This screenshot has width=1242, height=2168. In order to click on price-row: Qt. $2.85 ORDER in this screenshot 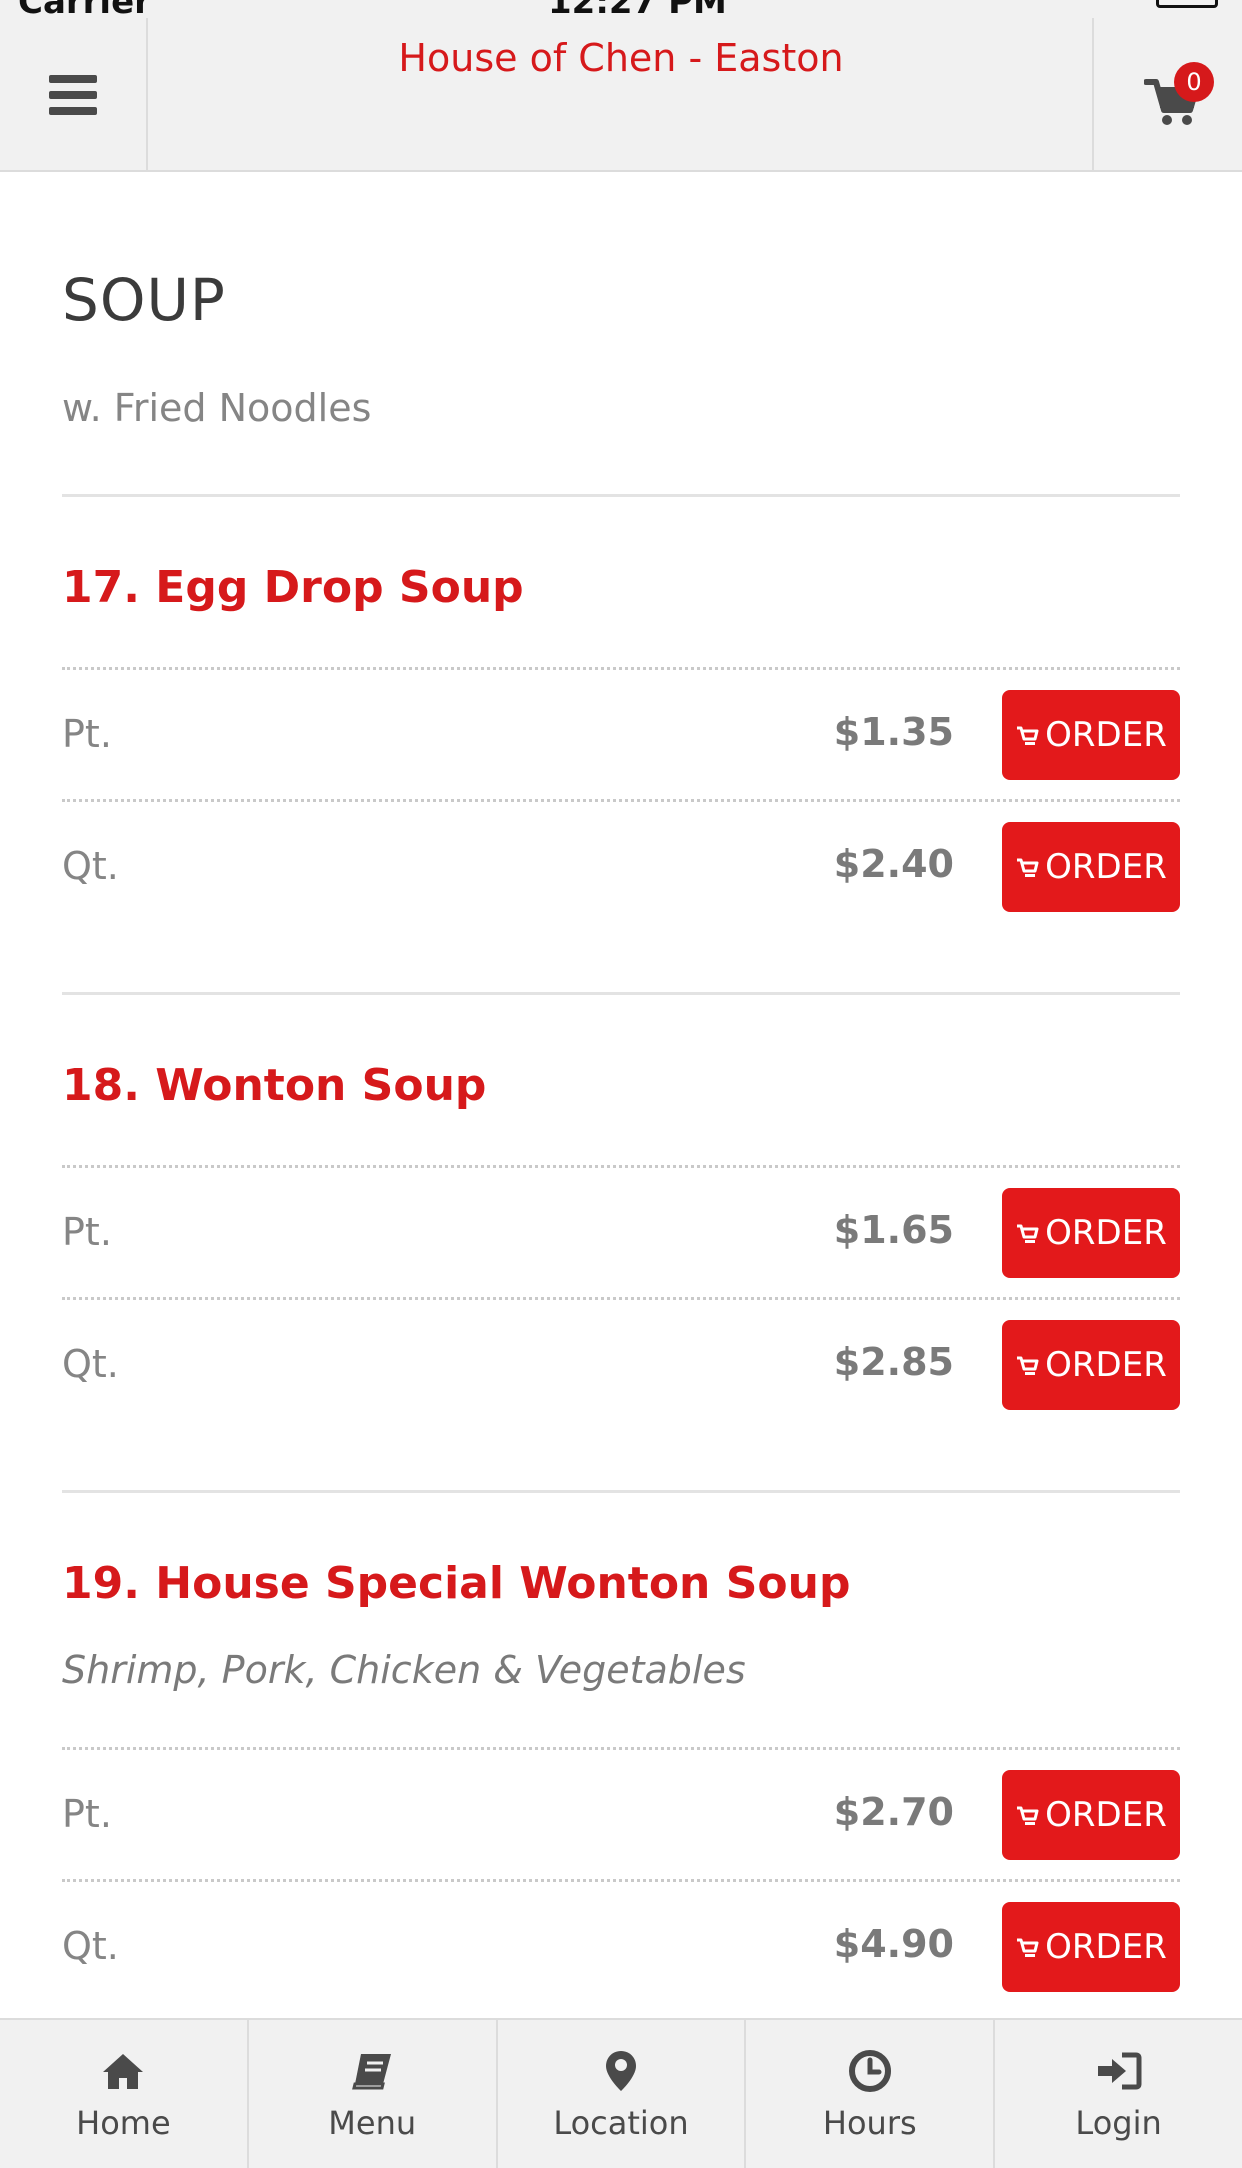, I will do `click(621, 1365)`.